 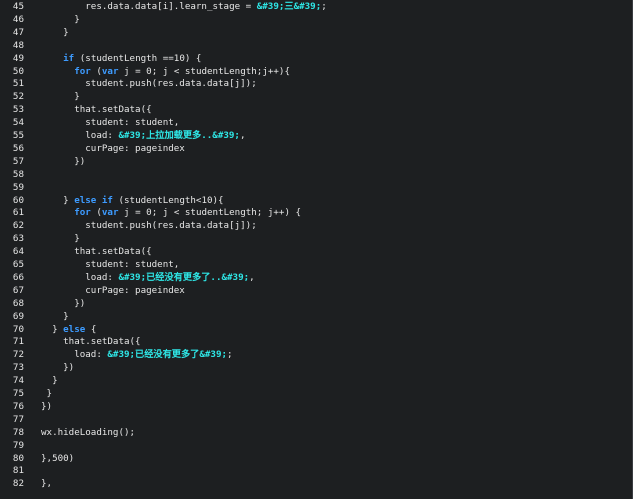 I want to click on code-token: {, so click(x=91, y=329).